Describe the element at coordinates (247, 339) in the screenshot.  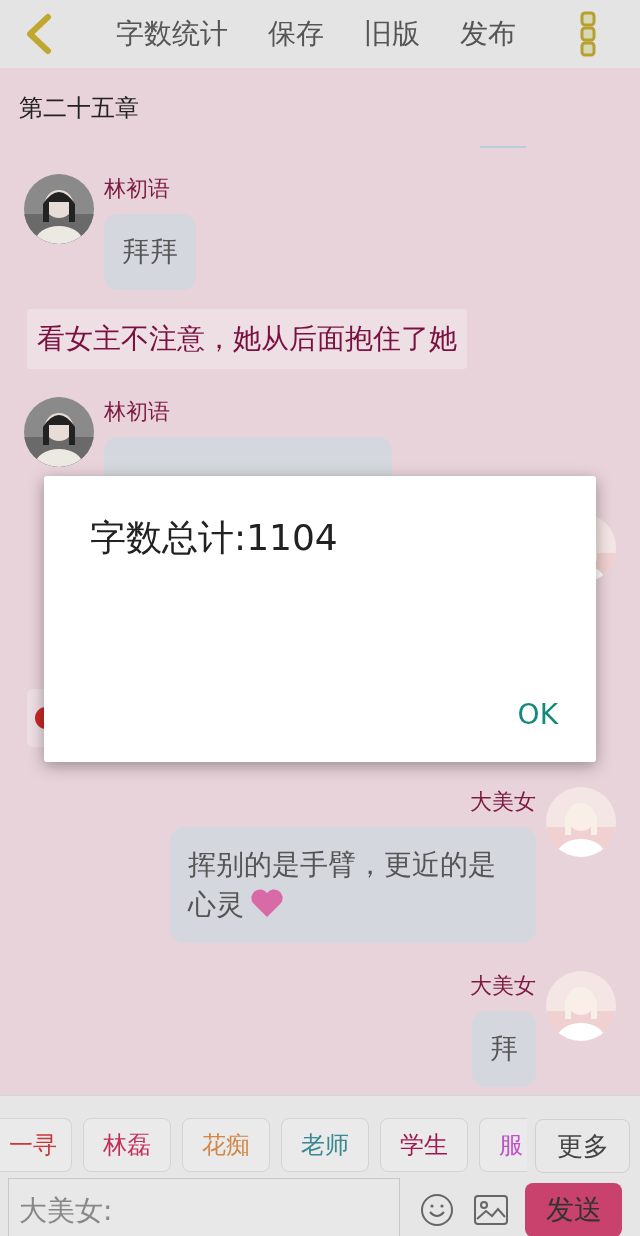
I see `narration-text: 看女主不注意，她从后面抱住了她` at that location.